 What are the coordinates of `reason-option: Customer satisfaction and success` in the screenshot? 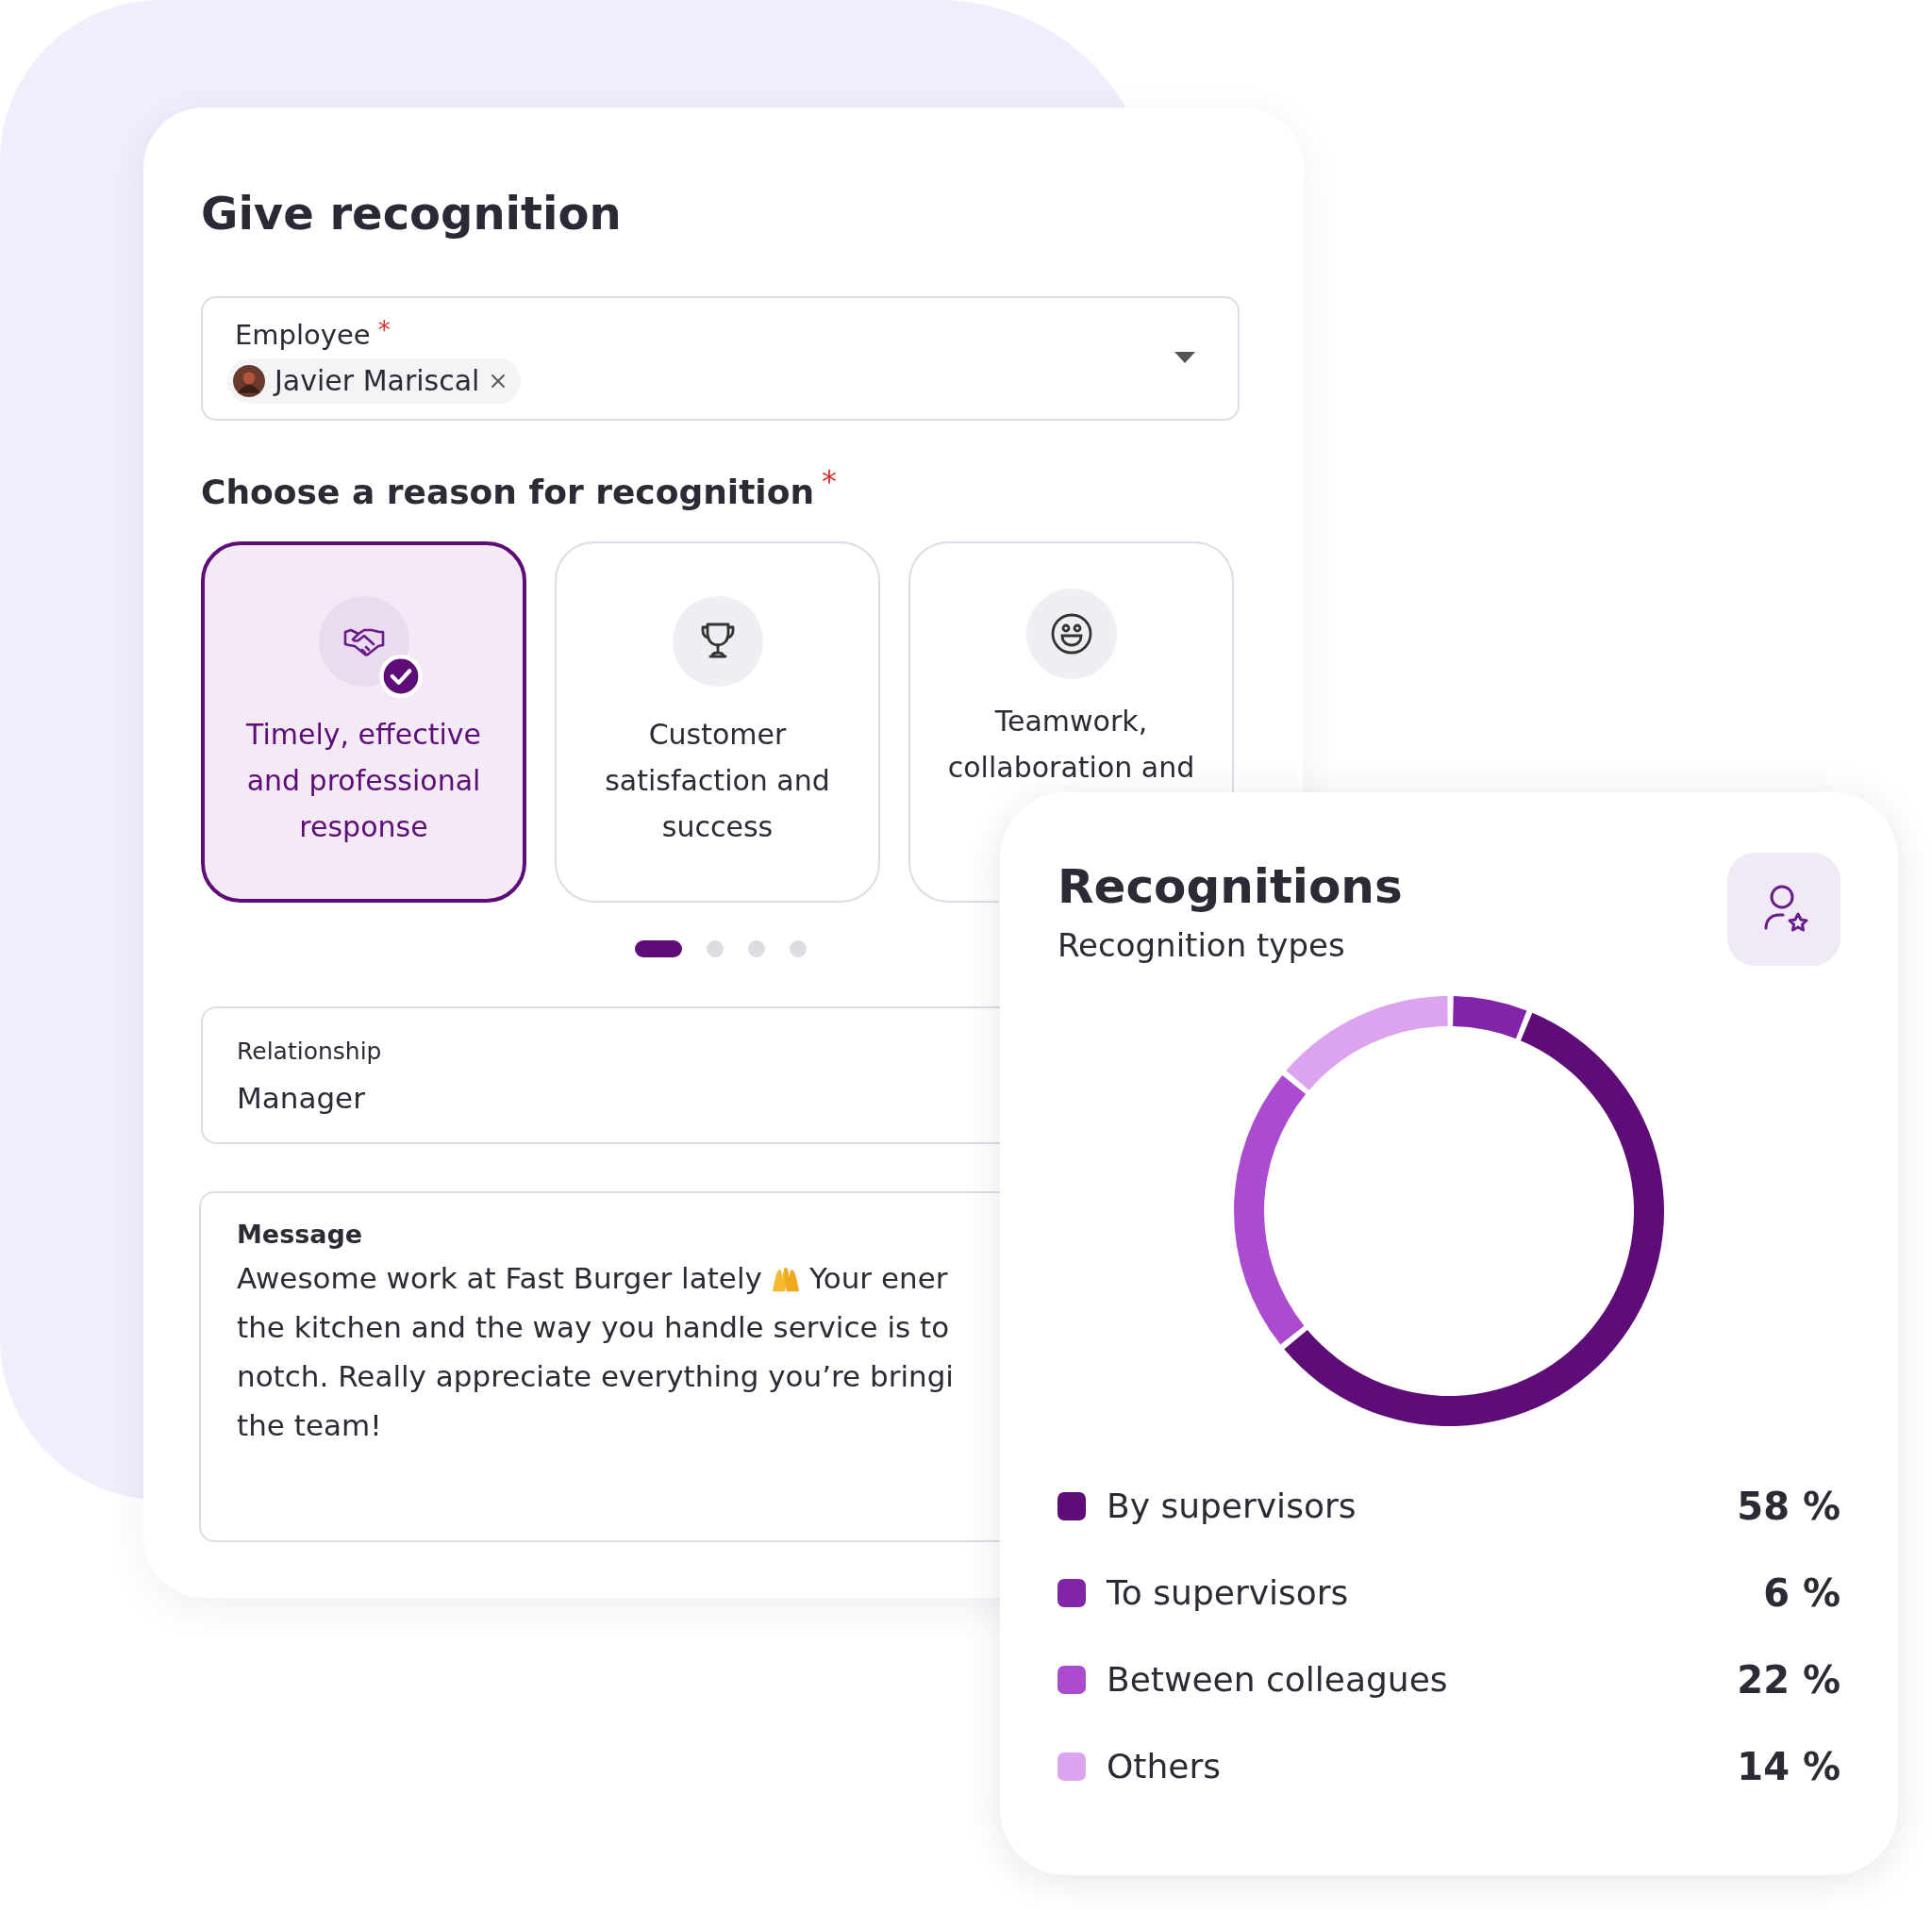 It's located at (718, 722).